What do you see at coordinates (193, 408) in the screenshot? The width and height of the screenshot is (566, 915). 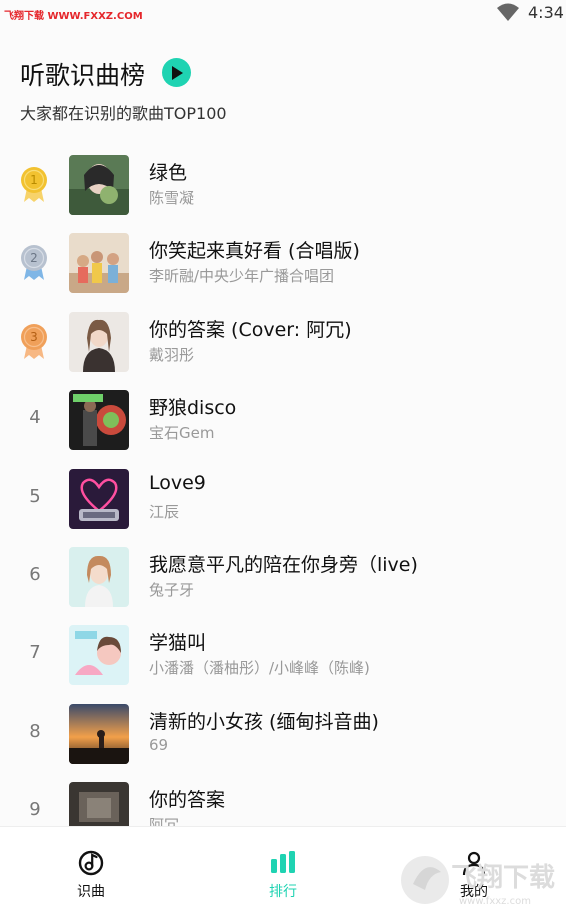 I see `song-title: 野狼disco` at bounding box center [193, 408].